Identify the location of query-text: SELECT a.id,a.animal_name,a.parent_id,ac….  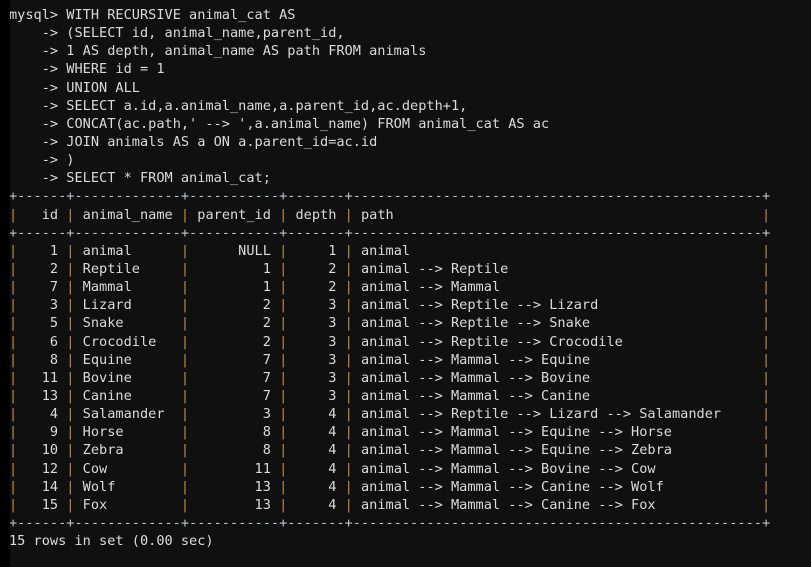
(267, 105).